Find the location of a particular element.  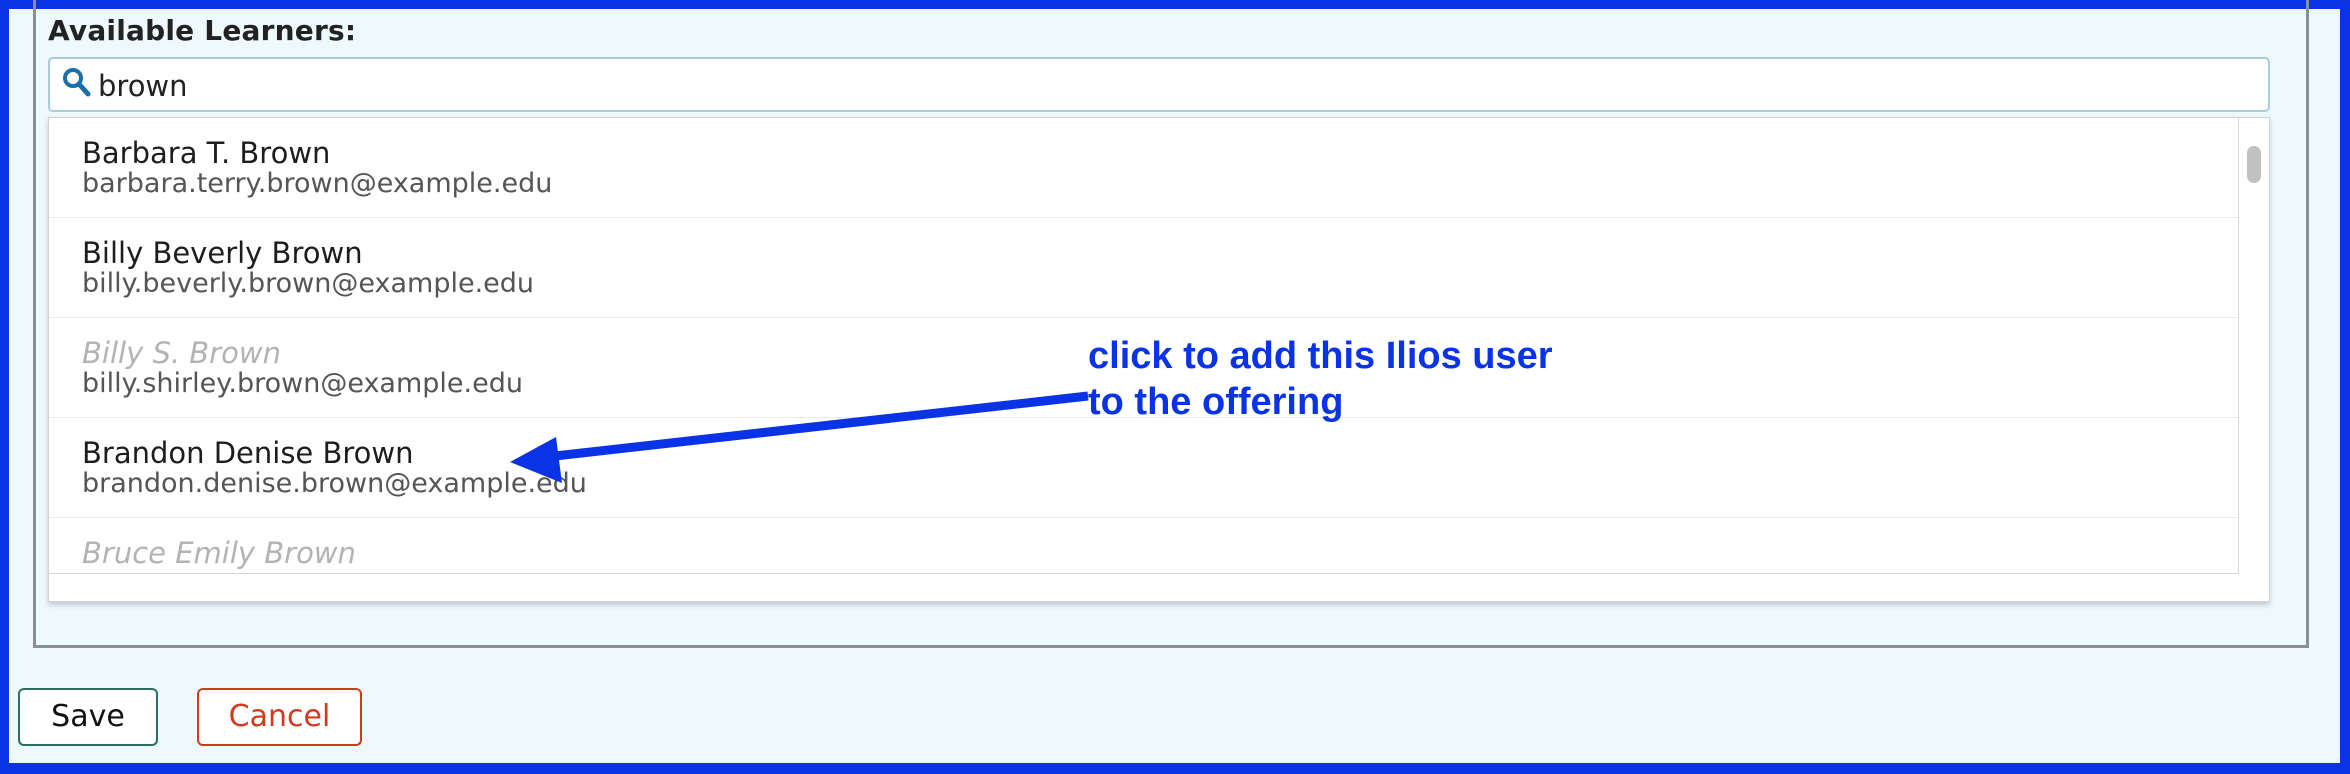

available-learners-label: Available Learners: is located at coordinates (202, 30).